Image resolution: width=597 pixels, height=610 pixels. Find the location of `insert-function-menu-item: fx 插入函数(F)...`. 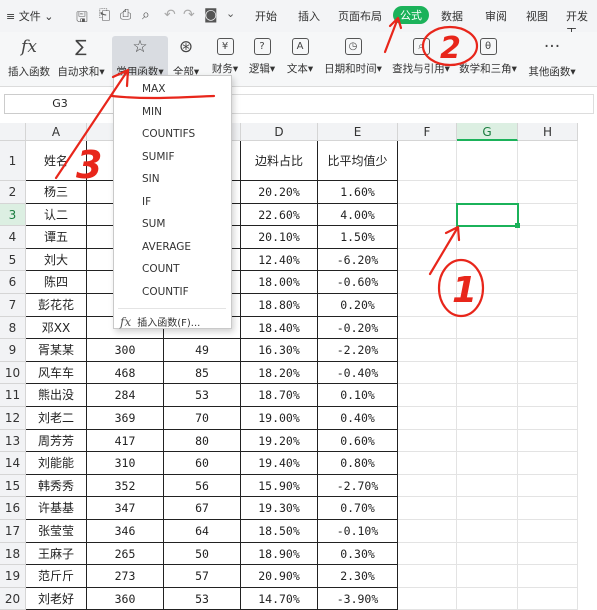

insert-function-menu-item: fx 插入函数(F)... is located at coordinates (160, 321).